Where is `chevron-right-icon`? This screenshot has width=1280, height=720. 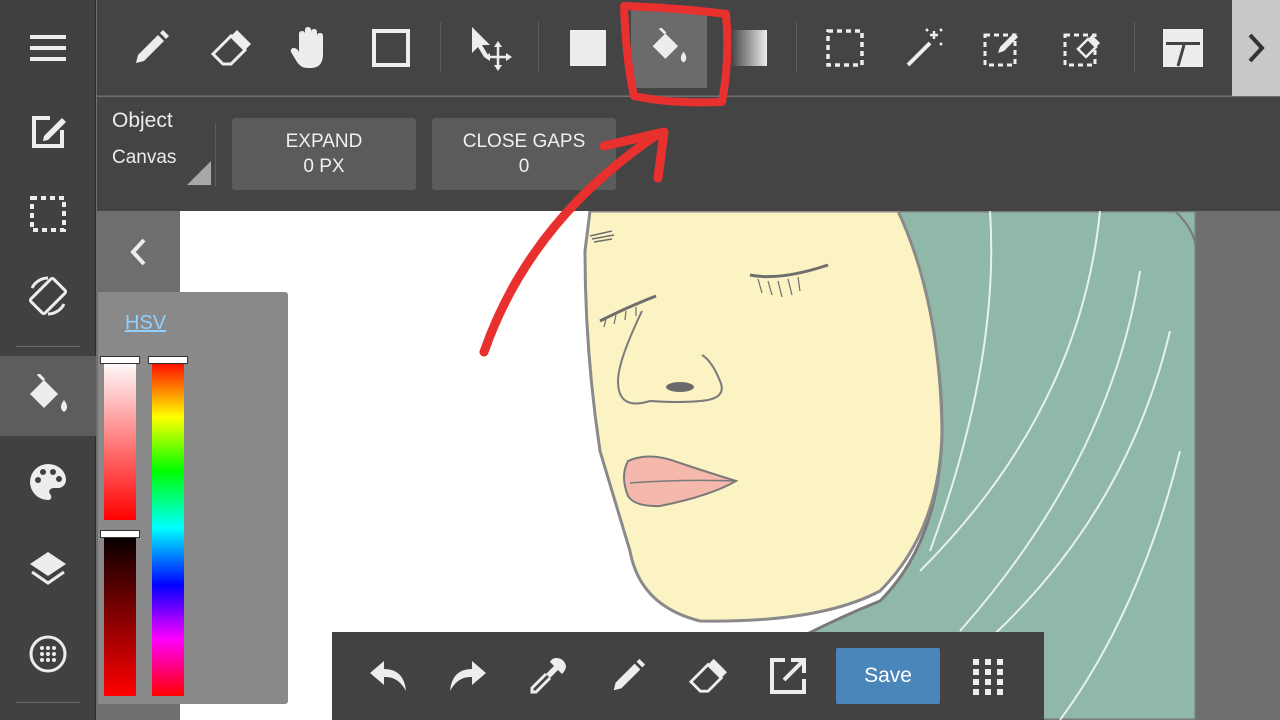
chevron-right-icon is located at coordinates (1256, 48).